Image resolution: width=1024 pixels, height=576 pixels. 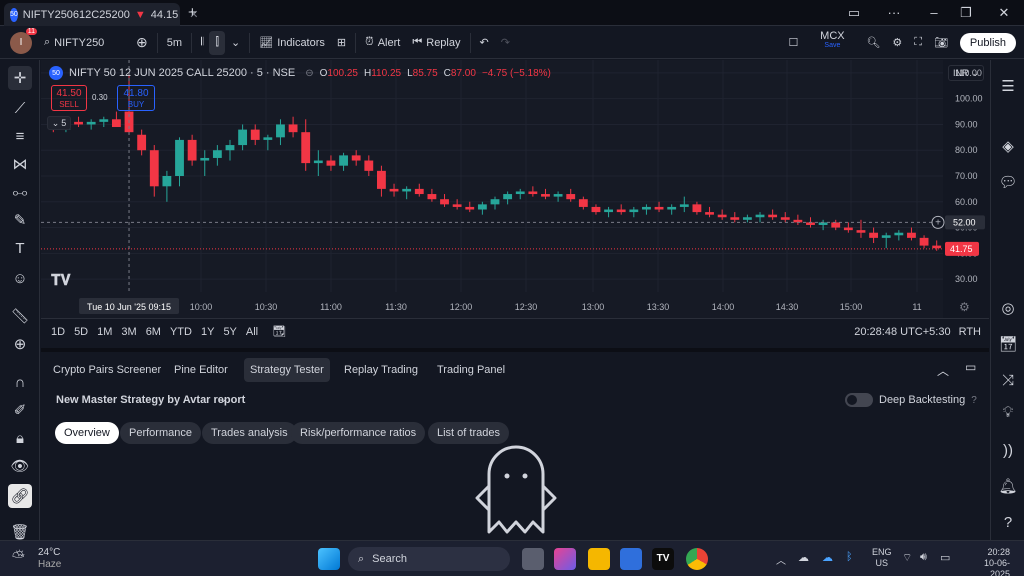 I want to click on range-button-6m: 6M, so click(x=153, y=332).